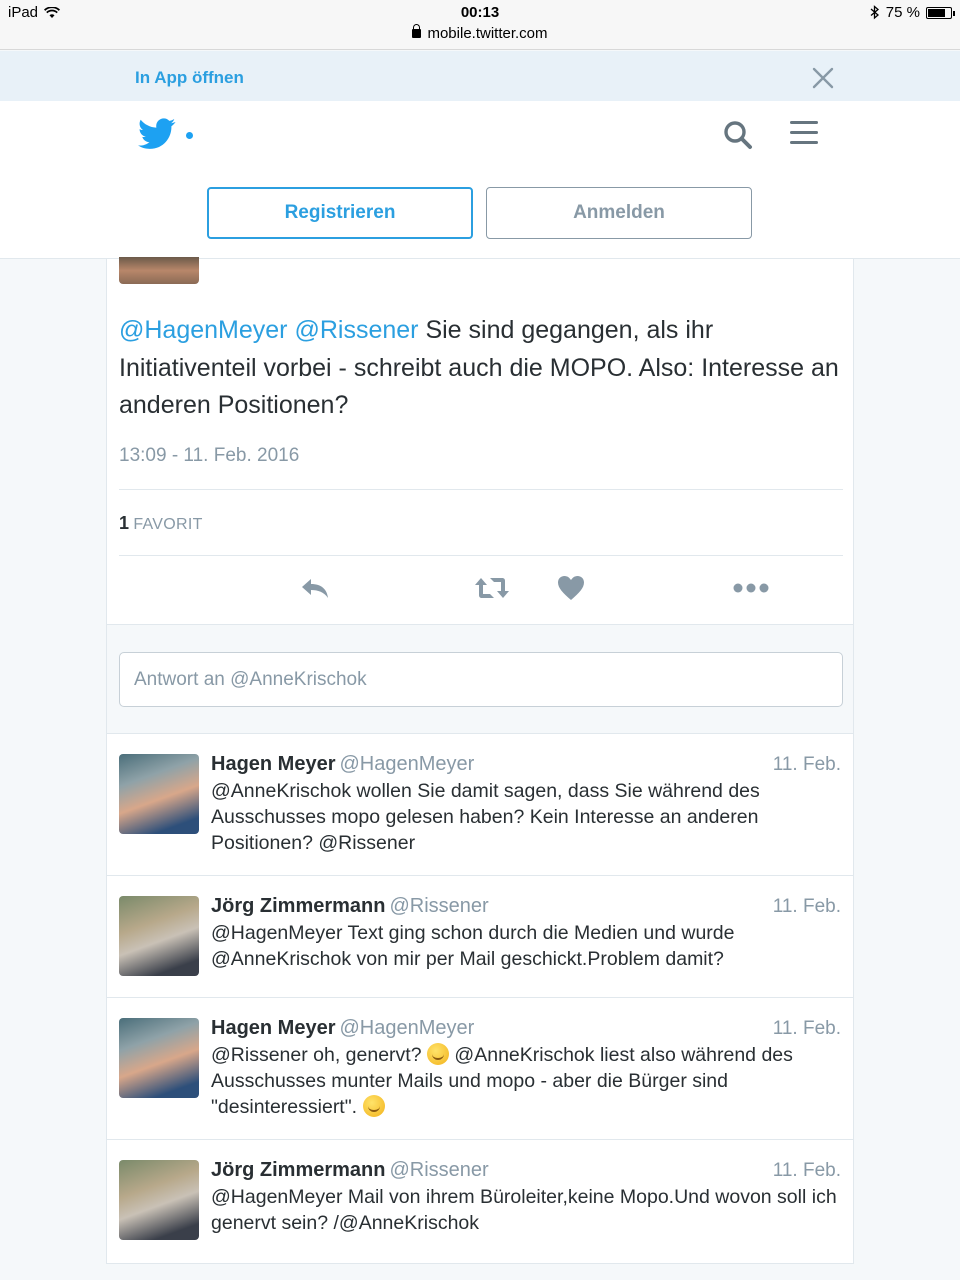  What do you see at coordinates (340, 213) in the screenshot?
I see `register-button: Registrieren` at bounding box center [340, 213].